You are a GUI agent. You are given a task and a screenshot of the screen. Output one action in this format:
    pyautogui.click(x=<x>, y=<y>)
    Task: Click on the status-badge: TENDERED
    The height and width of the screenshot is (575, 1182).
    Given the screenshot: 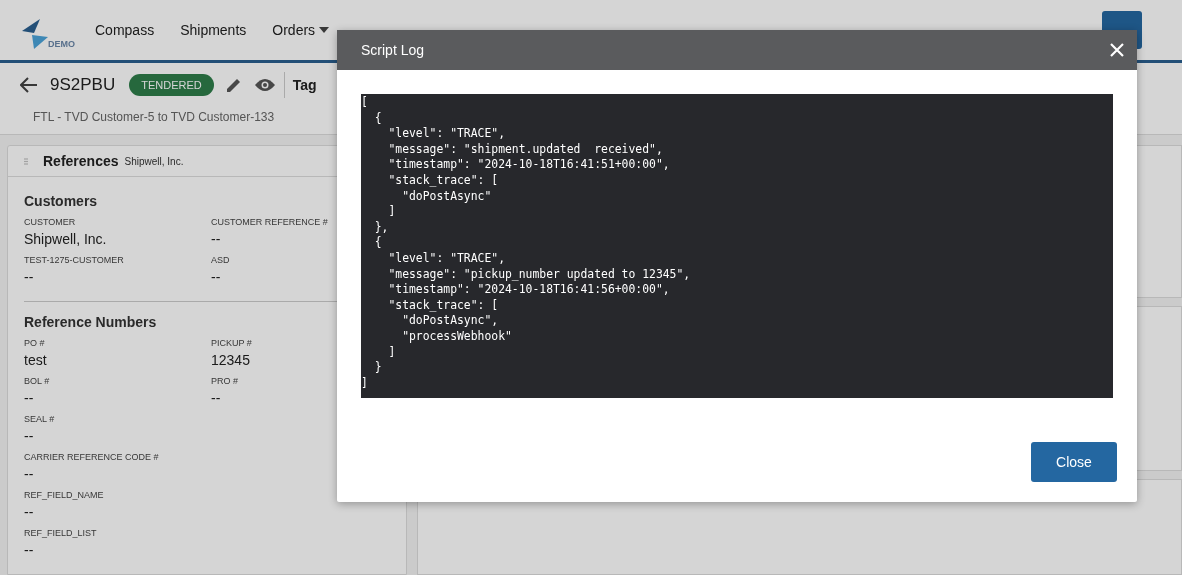 What is the action you would take?
    pyautogui.click(x=171, y=85)
    